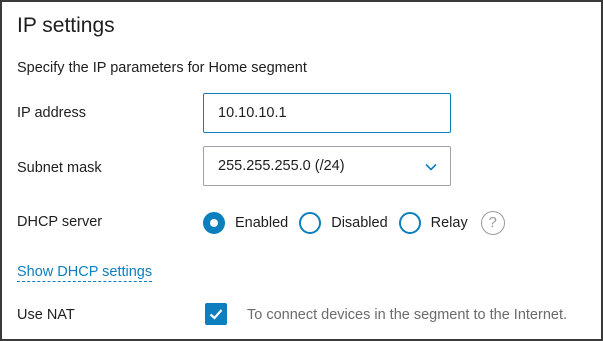  I want to click on panel-title: IP settings, so click(66, 25).